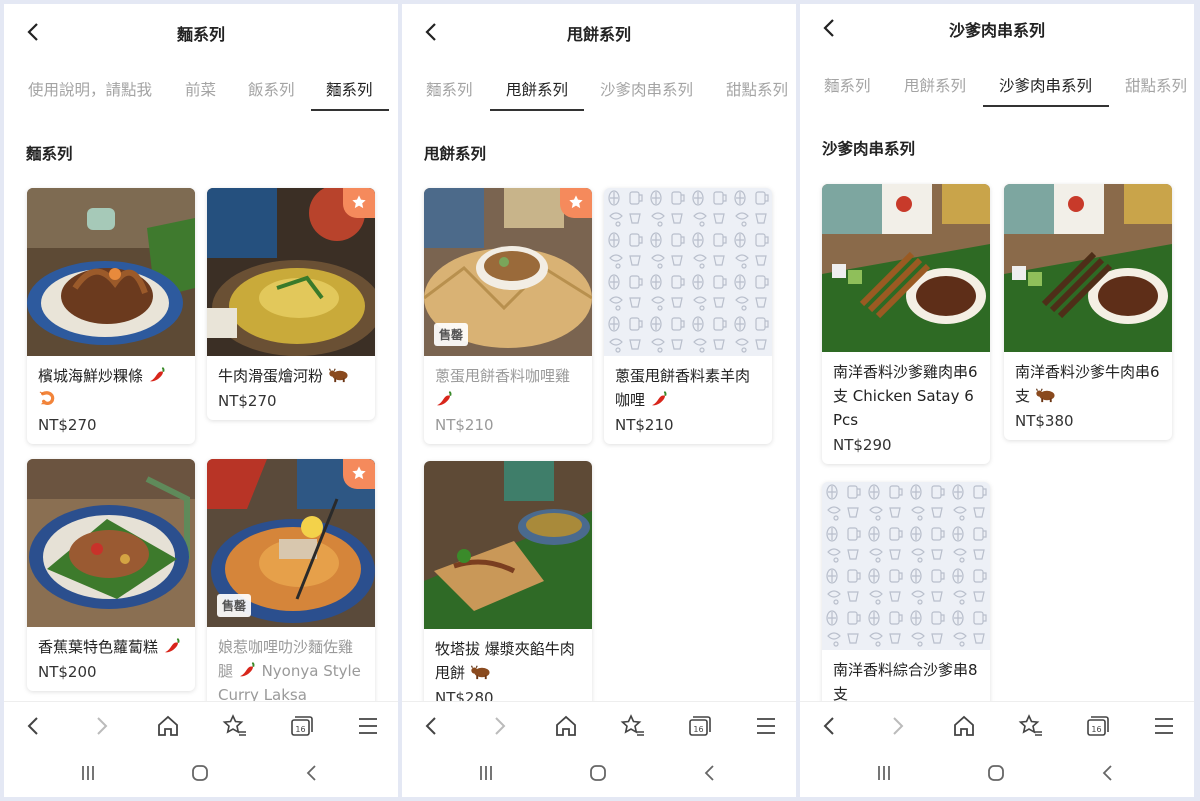  Describe the element at coordinates (271, 89) in the screenshot. I see `tab-rice: 飯系列` at that location.